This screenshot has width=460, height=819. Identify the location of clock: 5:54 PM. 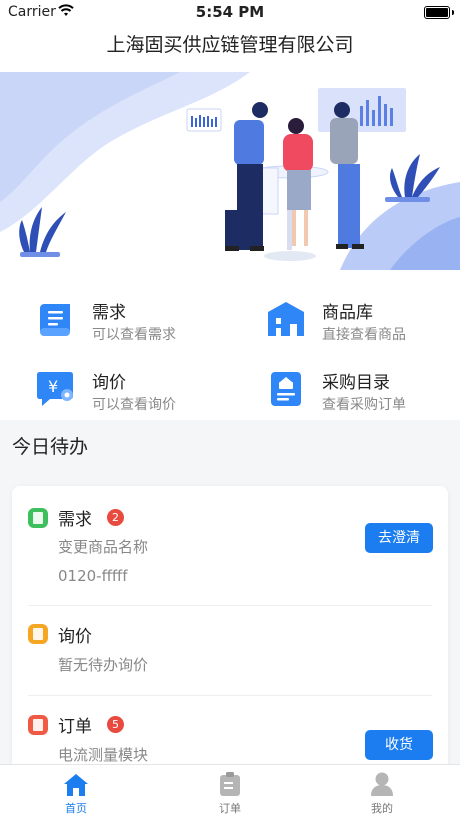
(230, 12).